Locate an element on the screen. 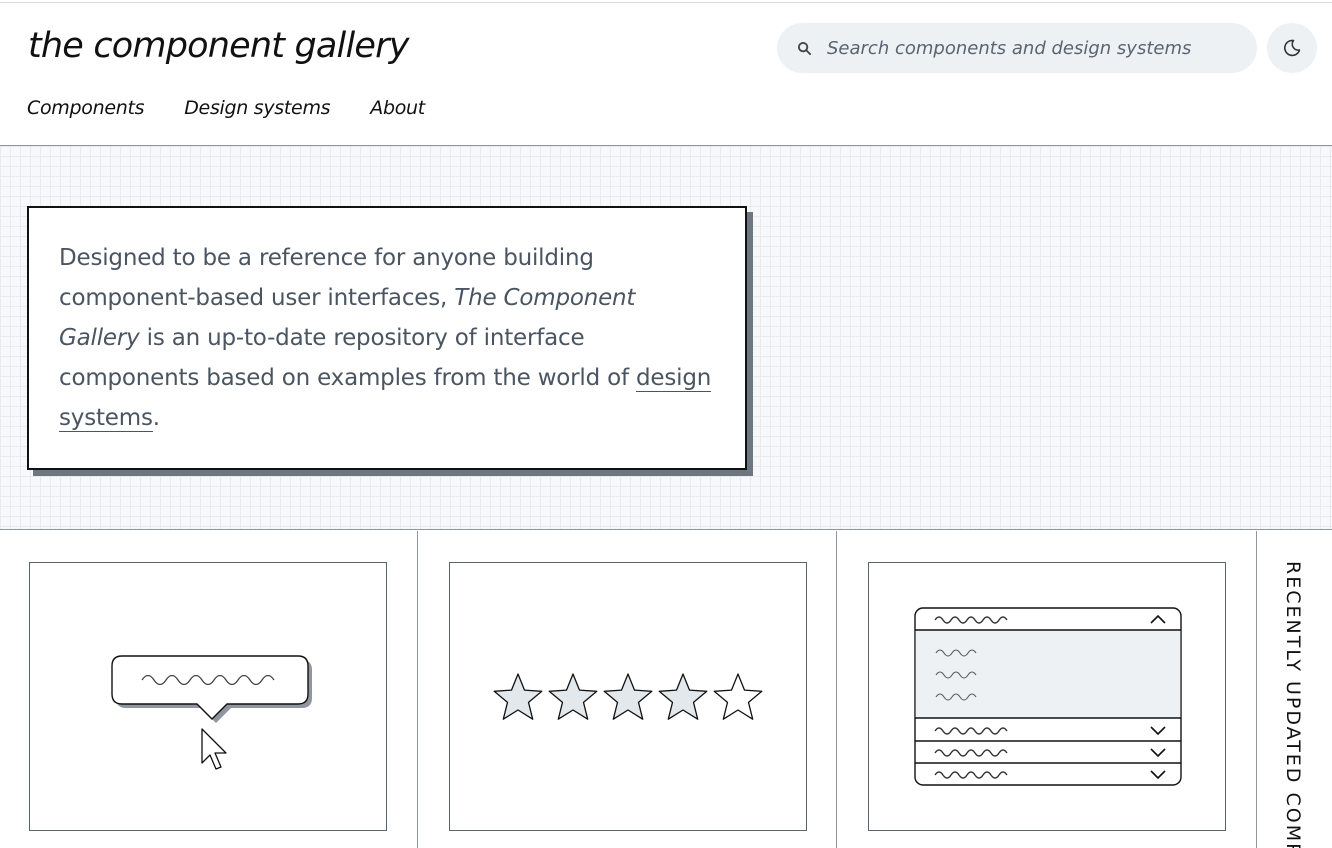 This screenshot has height=848, width=1332. component-card-rating is located at coordinates (628, 696).